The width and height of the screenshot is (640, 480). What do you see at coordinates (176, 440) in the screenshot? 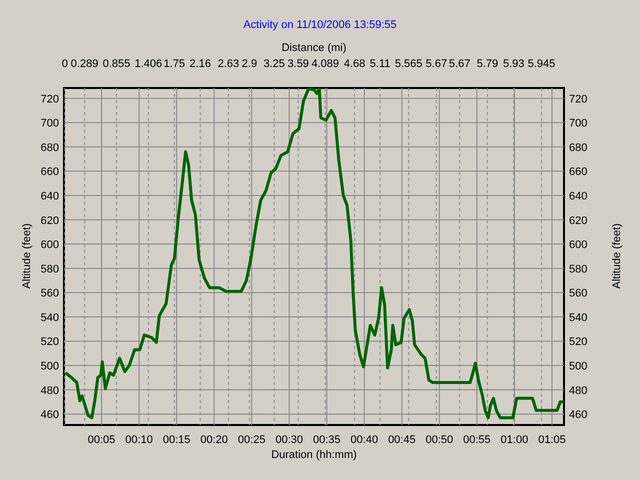
I see `tick-label: 00:15` at bounding box center [176, 440].